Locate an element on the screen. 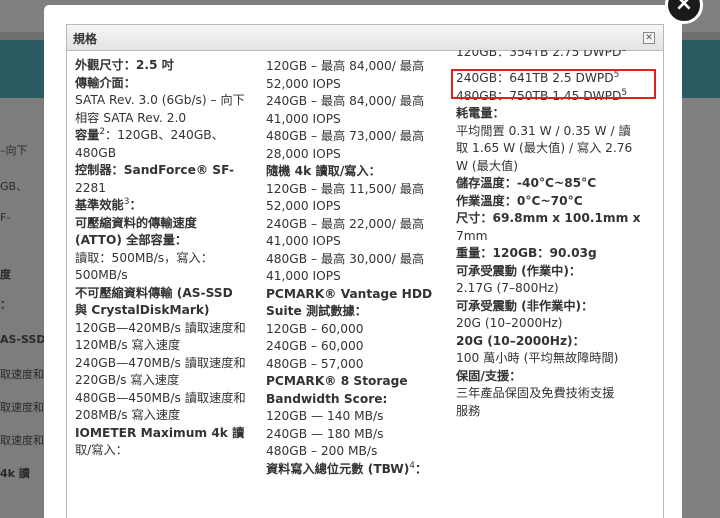 Image resolution: width=720 pixels, height=518 pixels. background-text: GB、 is located at coordinates (14, 186).